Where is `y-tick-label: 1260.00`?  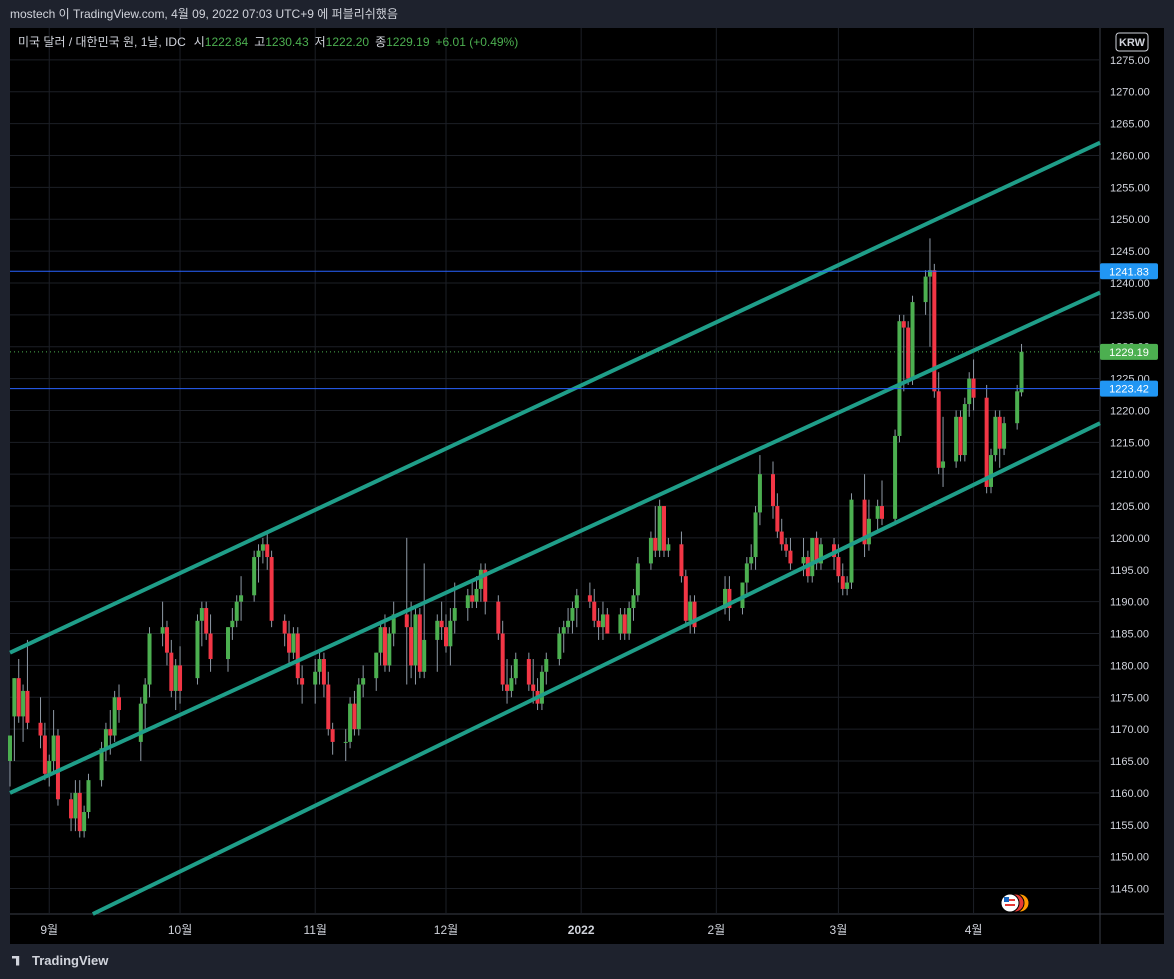
y-tick-label: 1260.00 is located at coordinates (1130, 156).